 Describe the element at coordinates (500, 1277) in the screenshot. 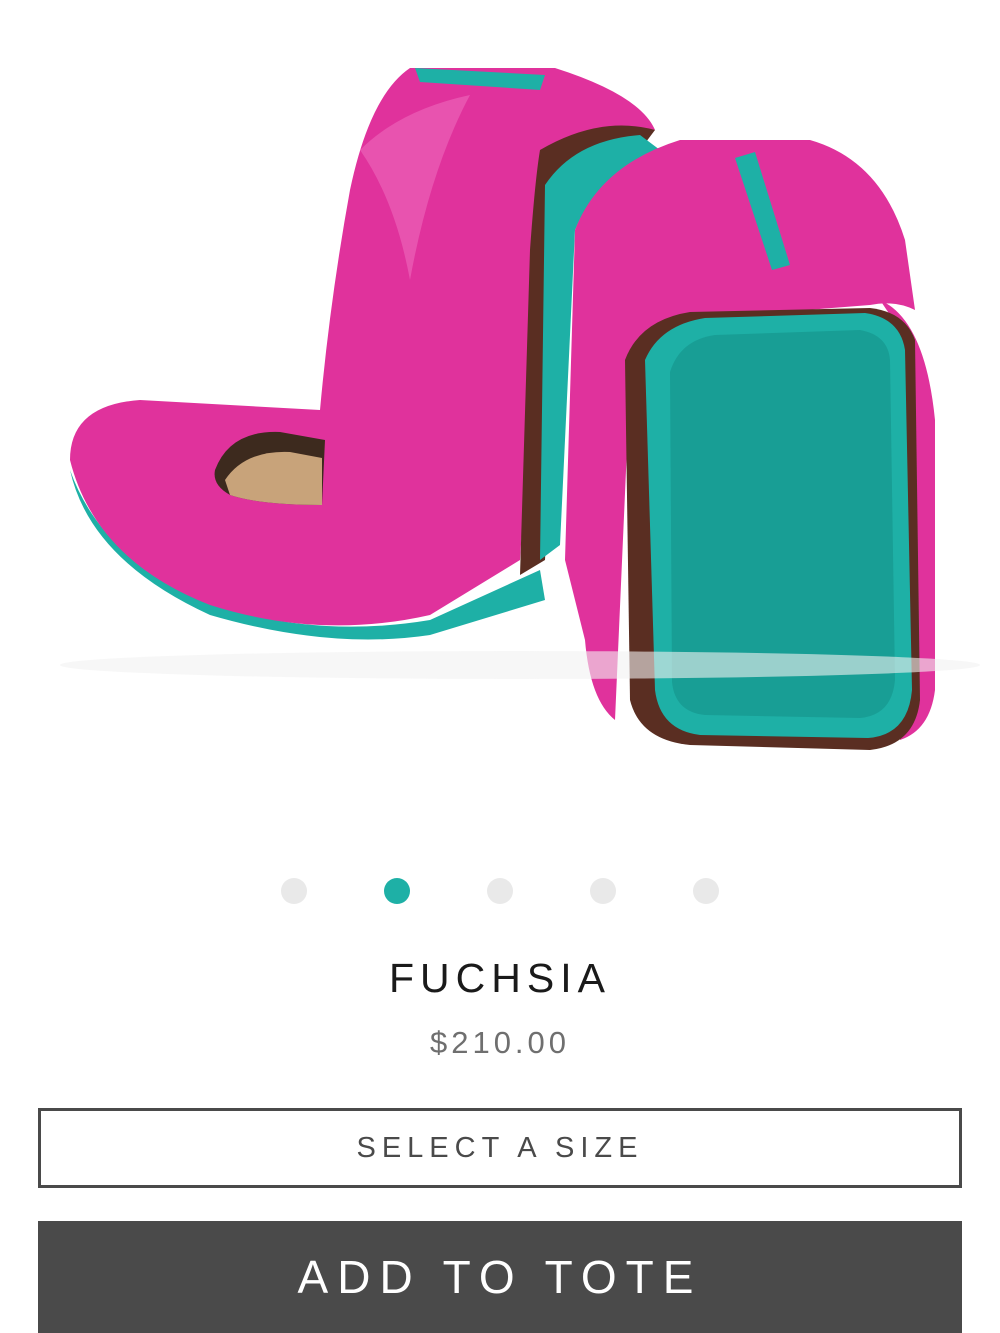

I see `add-to-tote-button: ADD TO TOTE` at that location.